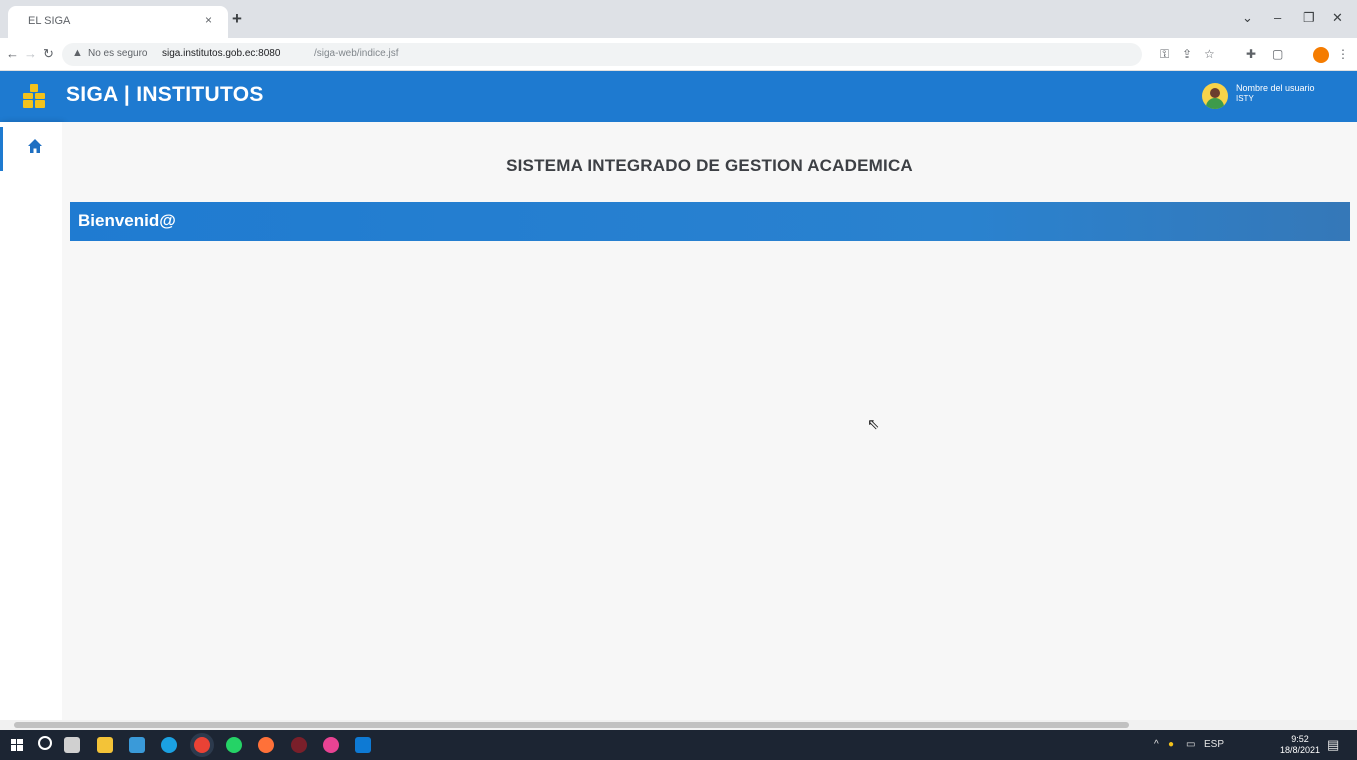  What do you see at coordinates (1156, 744) in the screenshot?
I see `tray-expand-icon: ^` at bounding box center [1156, 744].